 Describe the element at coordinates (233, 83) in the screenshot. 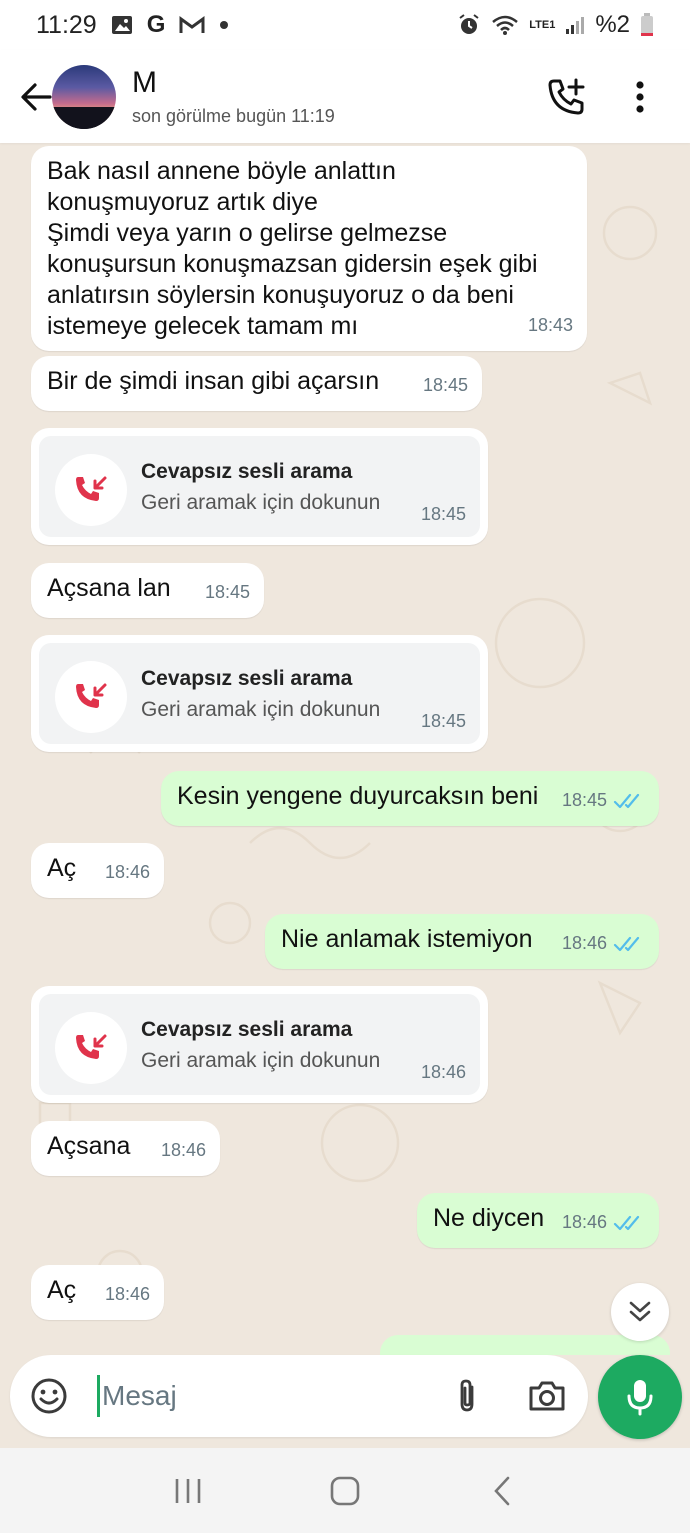

I see `contact-name: M` at that location.